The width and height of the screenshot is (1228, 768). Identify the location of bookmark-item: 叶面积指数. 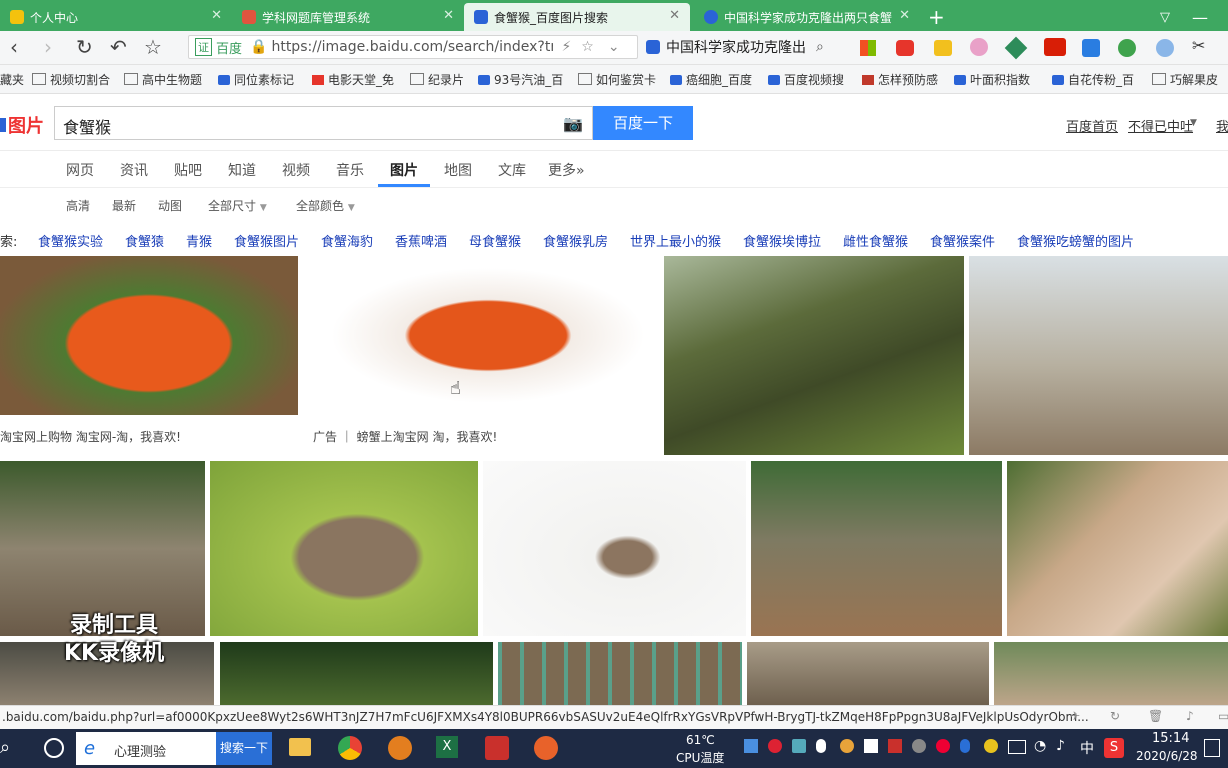
(992, 79).